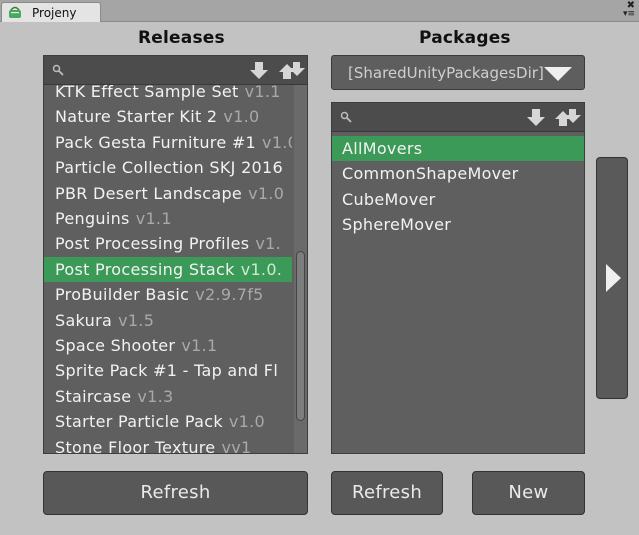  I want to click on packages-refresh-button: Refresh, so click(387, 493).